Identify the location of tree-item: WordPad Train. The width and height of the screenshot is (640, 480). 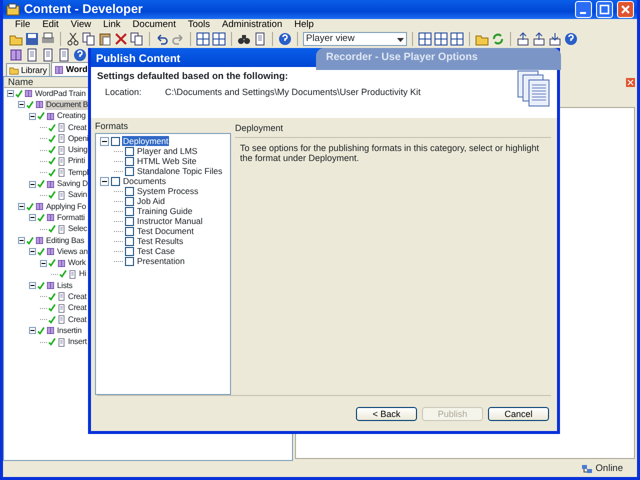
(60, 93).